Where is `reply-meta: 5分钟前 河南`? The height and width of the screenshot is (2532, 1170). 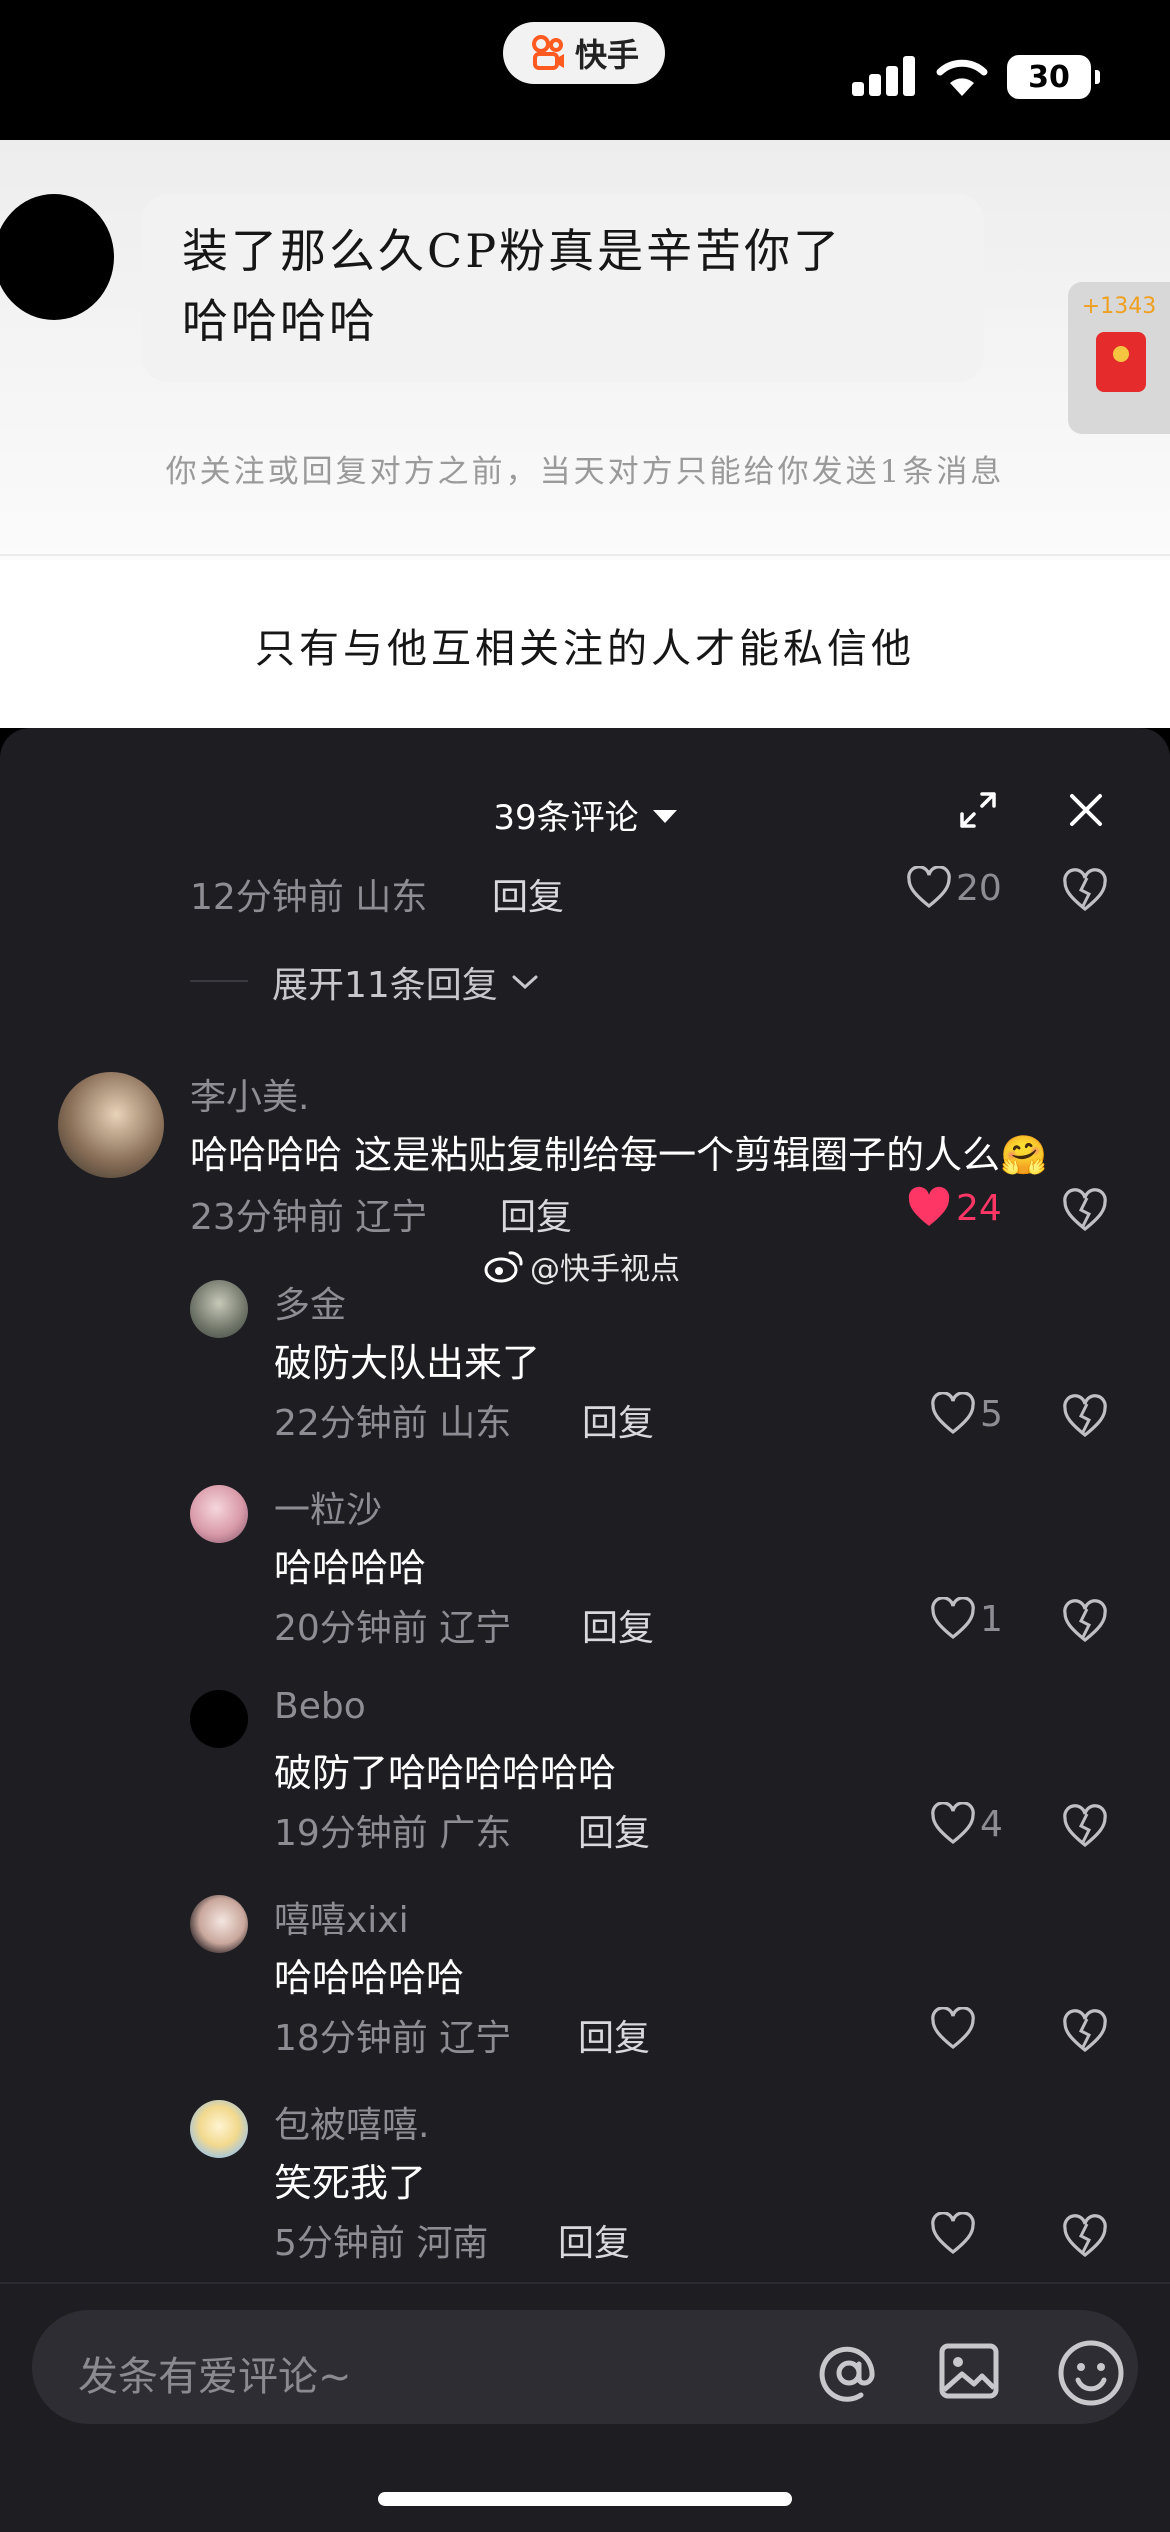 reply-meta: 5分钟前 河南 is located at coordinates (381, 2243).